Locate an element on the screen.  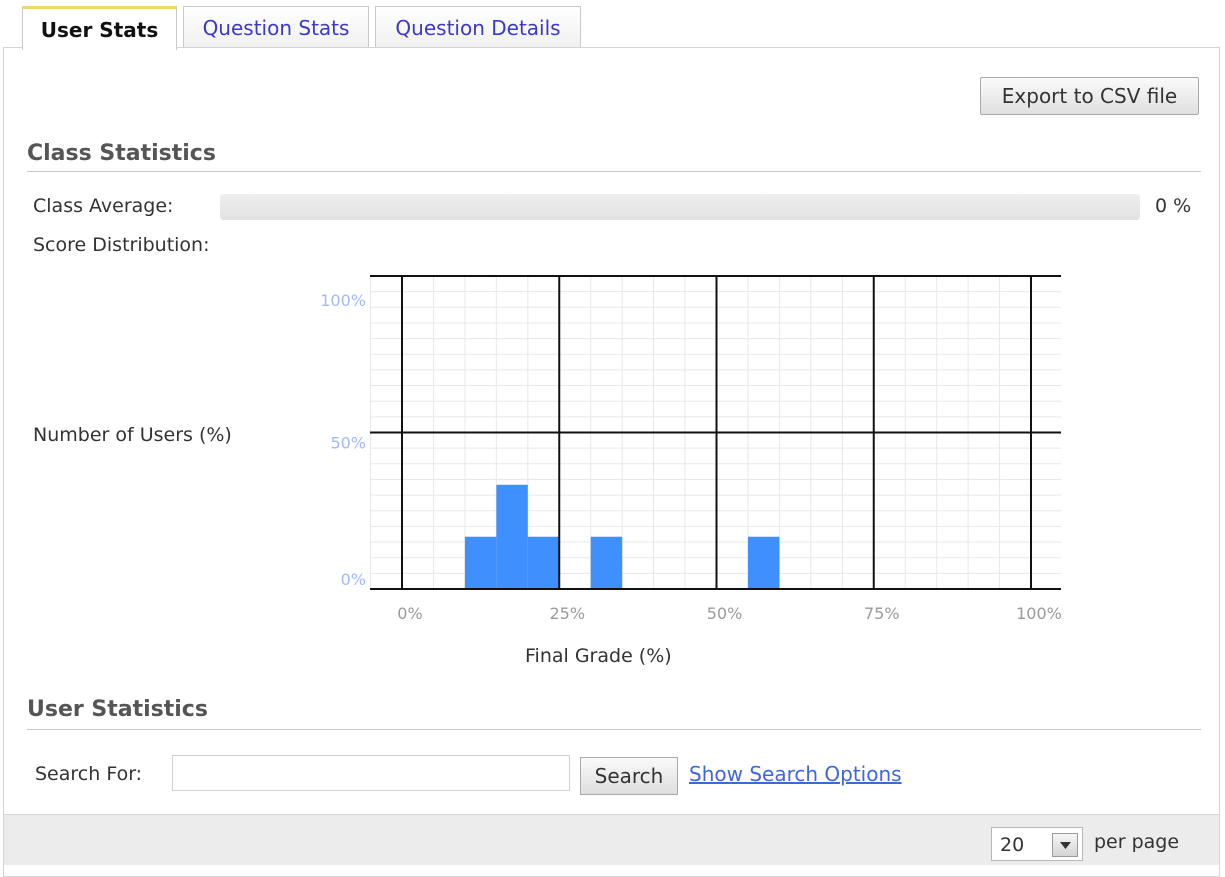
show-search-options-link: Show Search Options is located at coordinates (795, 774).